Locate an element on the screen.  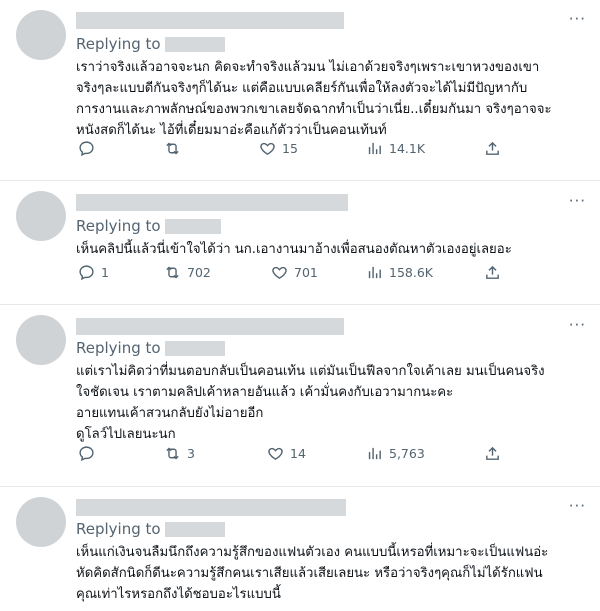
views-button: 5,763 is located at coordinates (395, 453).